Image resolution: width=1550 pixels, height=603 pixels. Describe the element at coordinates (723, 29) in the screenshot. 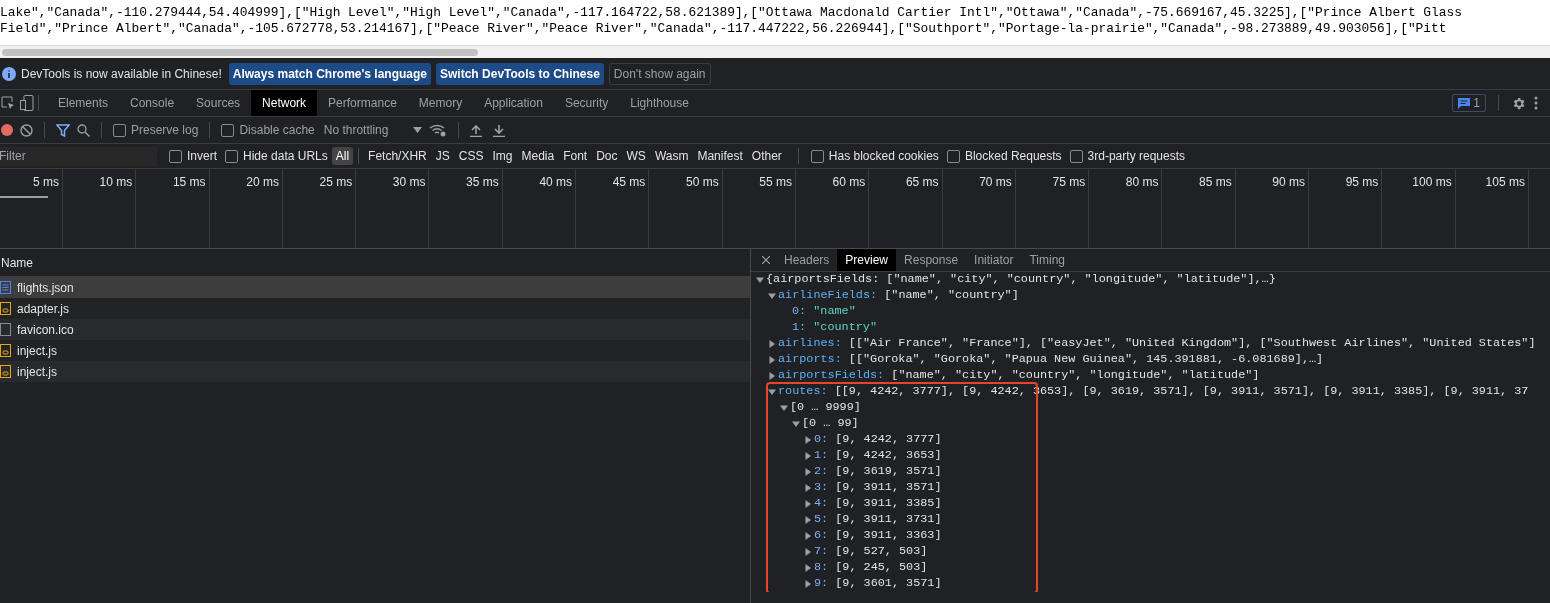

I see `page-text-line: Field","Prince Albert","Canada",-105.672778,53.214167],["Peace River","Peace River","Canada",-117.447222,56.226944],["Southport","Portage-la-prairie","Canada",-98.273889,49.903056],["Pitt` at that location.